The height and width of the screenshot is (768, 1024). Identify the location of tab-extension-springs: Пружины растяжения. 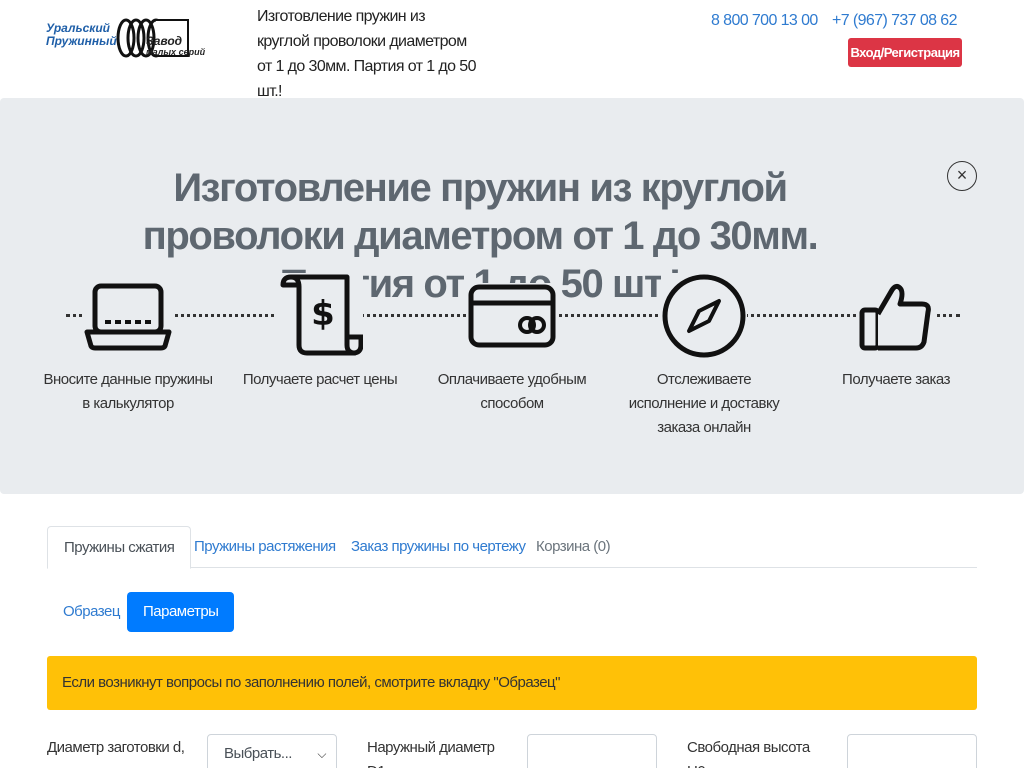
(265, 547).